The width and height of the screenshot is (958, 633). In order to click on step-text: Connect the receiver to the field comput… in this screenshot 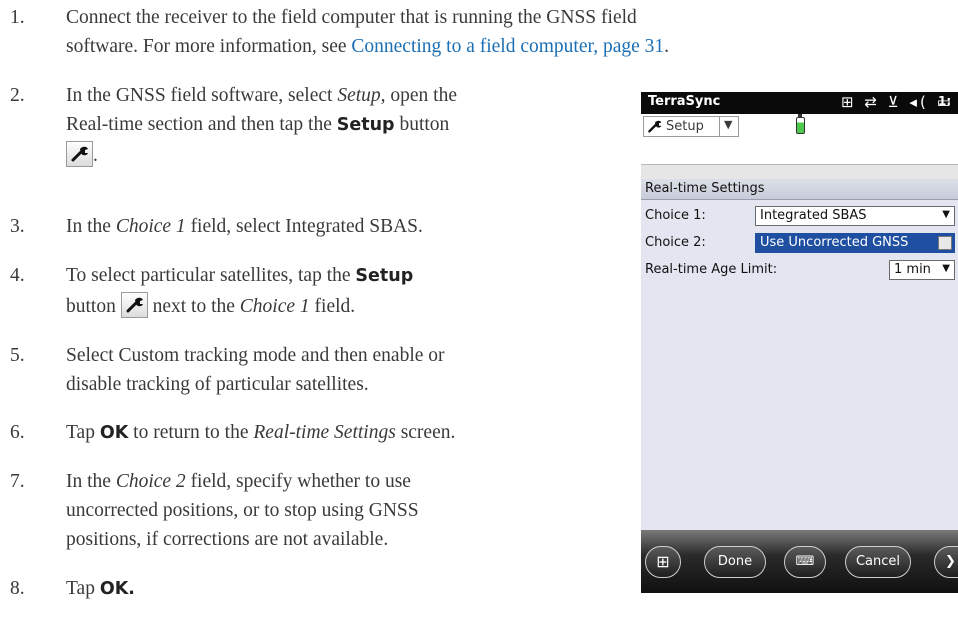, I will do `click(351, 17)`.